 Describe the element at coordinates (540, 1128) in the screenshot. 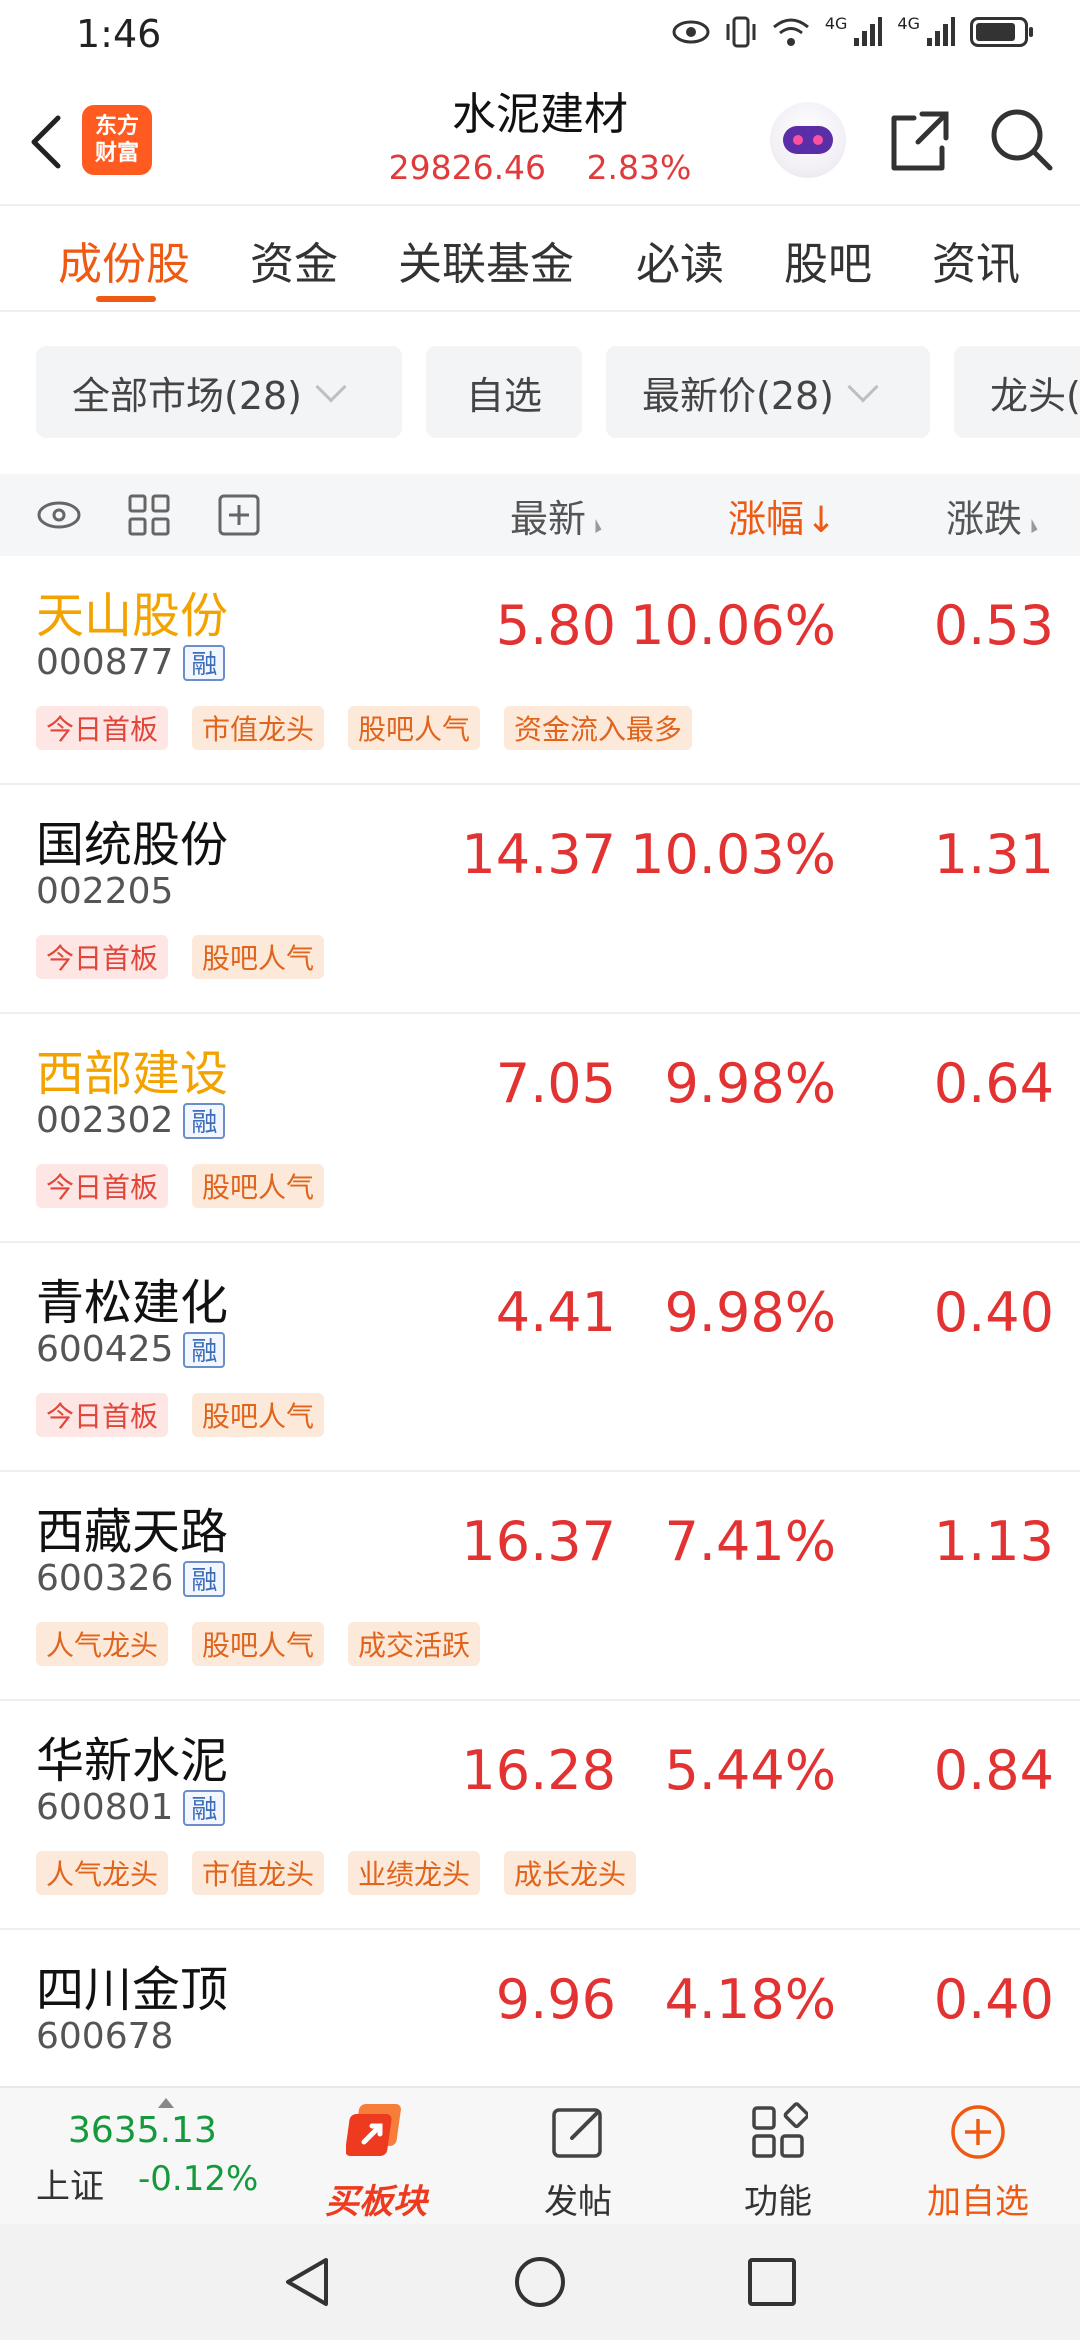

I see `stock-row: 西部建设 002302 融 7.05 9.98% 0.64 今日首板 股吧人气` at that location.